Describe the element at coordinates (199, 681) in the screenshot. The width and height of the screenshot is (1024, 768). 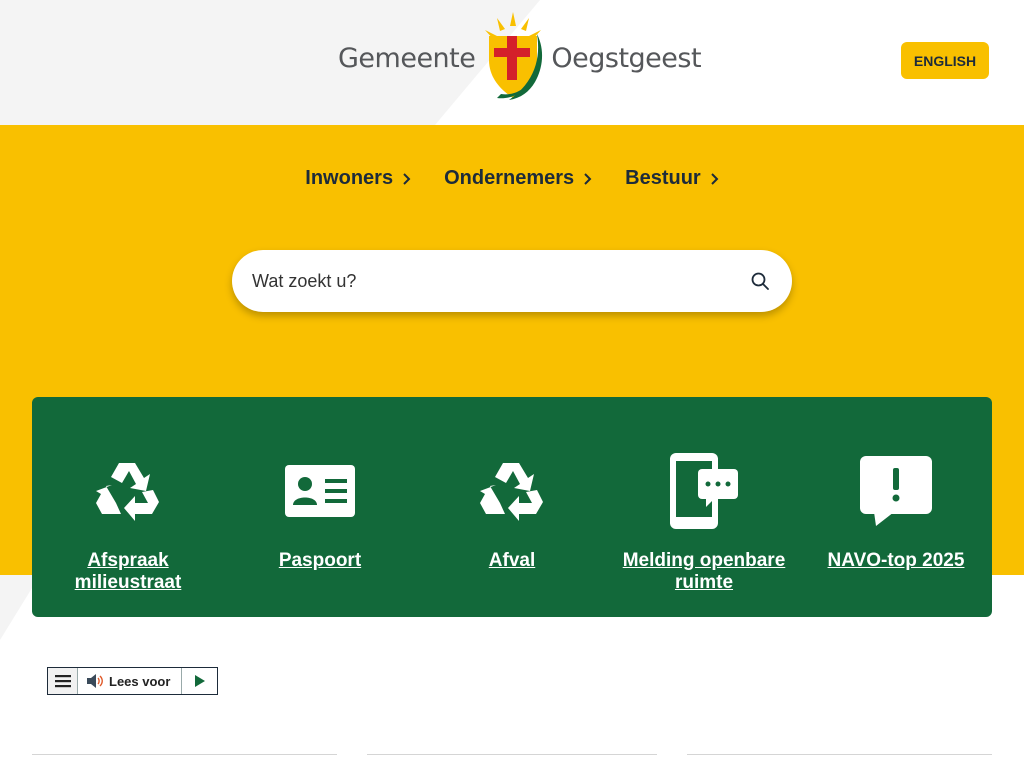
I see `play-icon` at that location.